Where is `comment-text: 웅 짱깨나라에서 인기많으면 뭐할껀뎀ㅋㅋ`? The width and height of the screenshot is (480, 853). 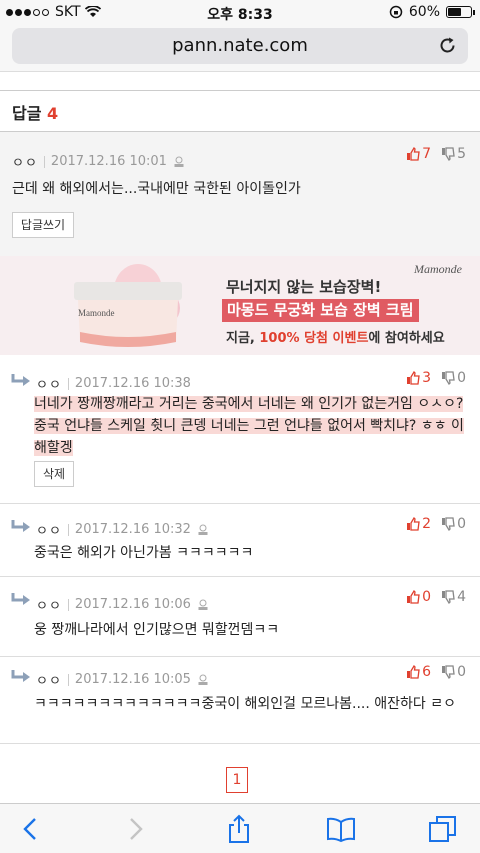
comment-text: 웅 짱깨나라에서 인기많으면 뭐할껀뎀ㅋㅋ is located at coordinates (157, 630).